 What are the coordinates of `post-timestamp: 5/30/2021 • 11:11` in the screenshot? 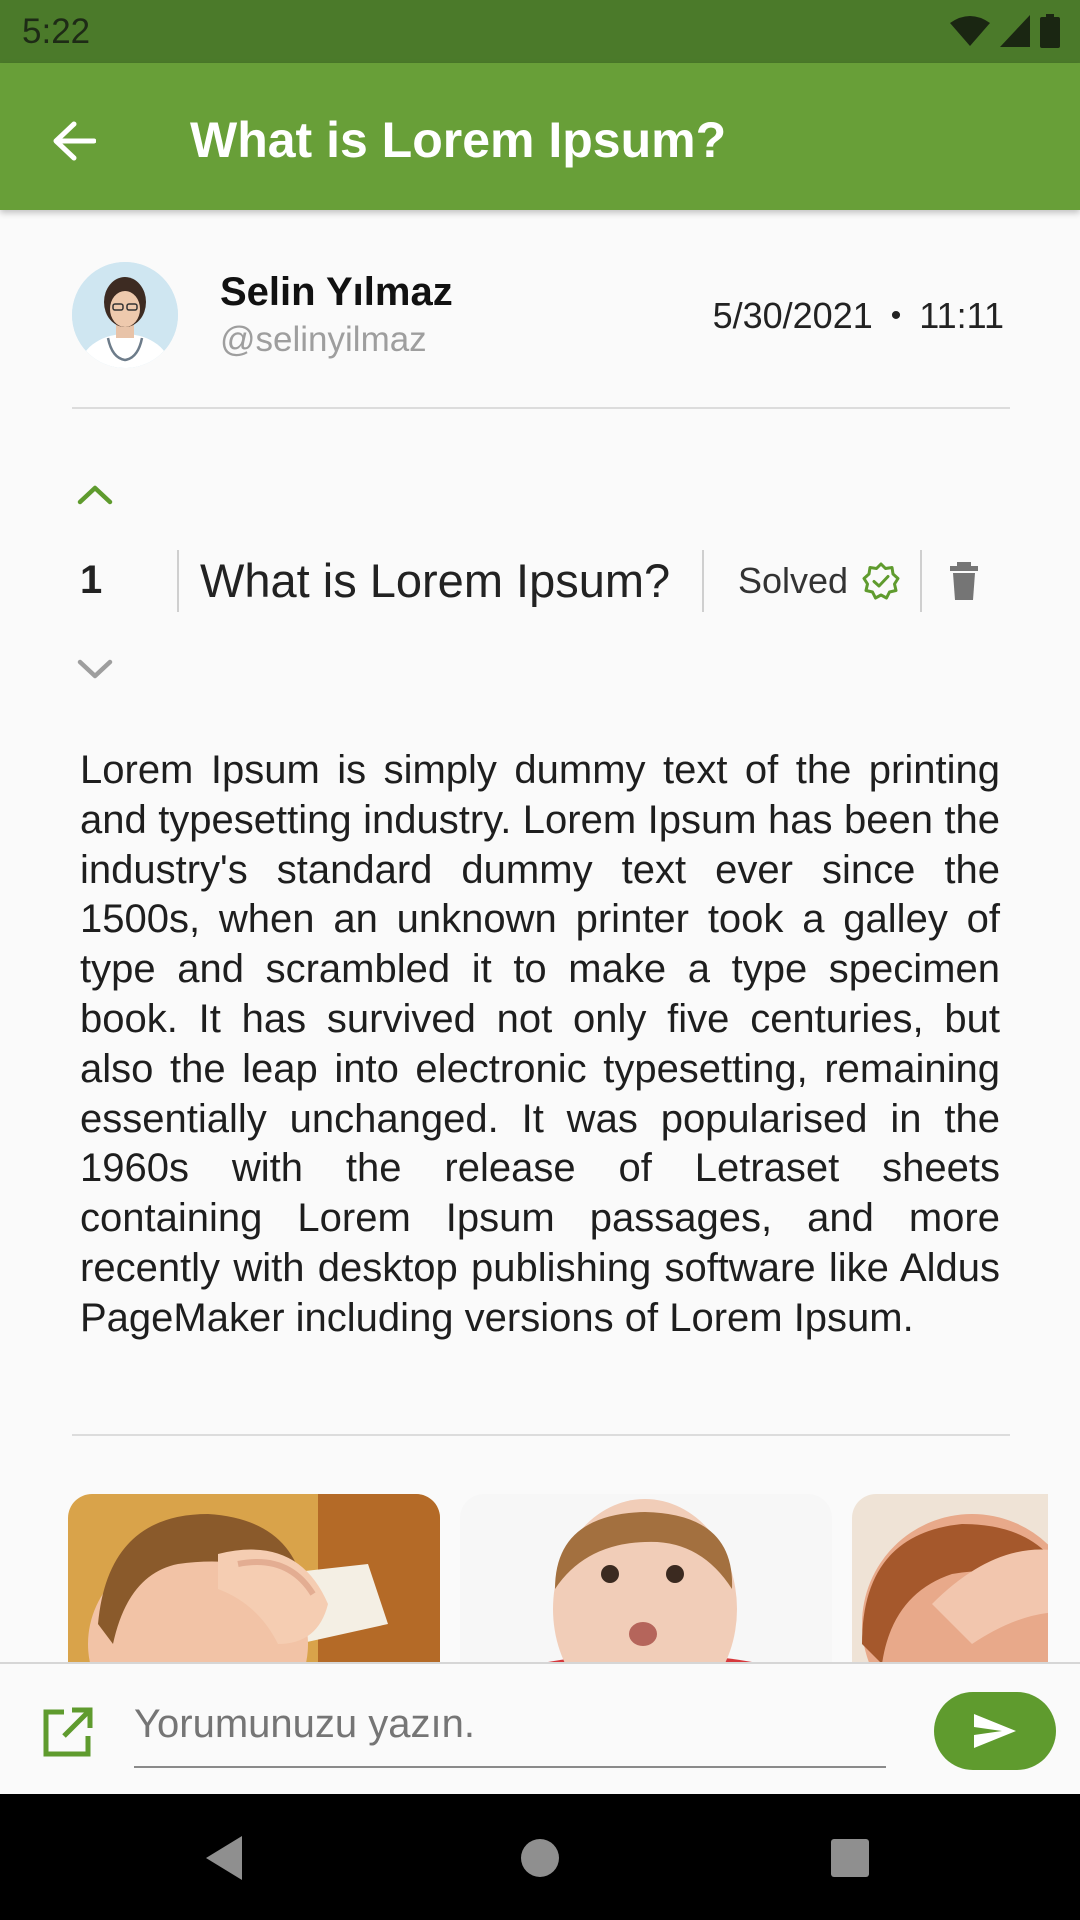 It's located at (858, 316).